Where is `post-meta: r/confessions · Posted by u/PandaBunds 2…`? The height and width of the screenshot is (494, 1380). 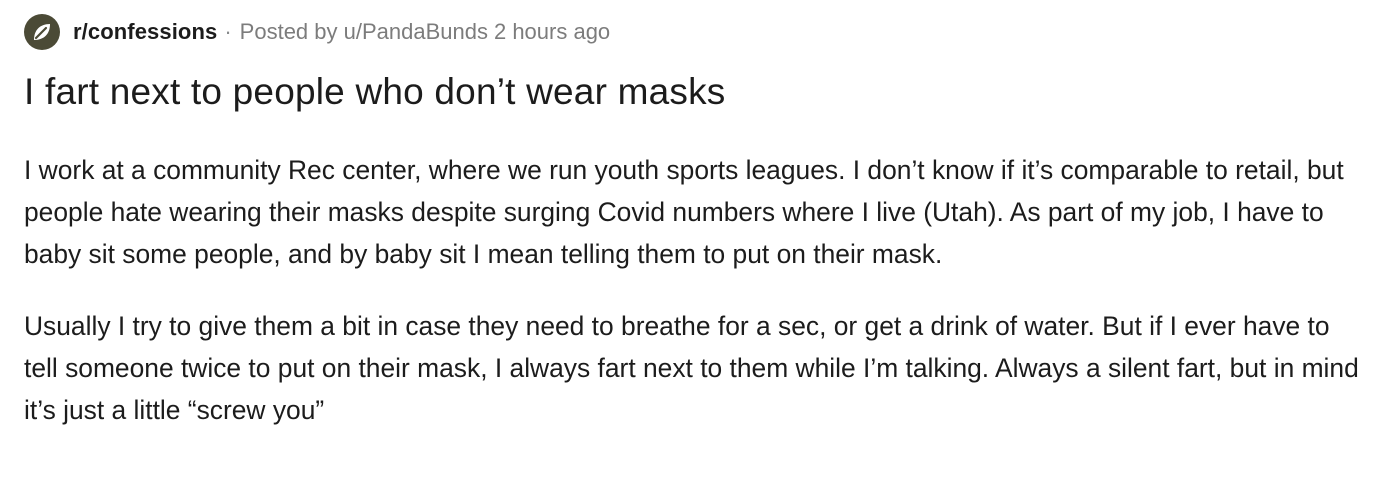
post-meta: r/confessions · Posted by u/PandaBunds 2… is located at coordinates (694, 32).